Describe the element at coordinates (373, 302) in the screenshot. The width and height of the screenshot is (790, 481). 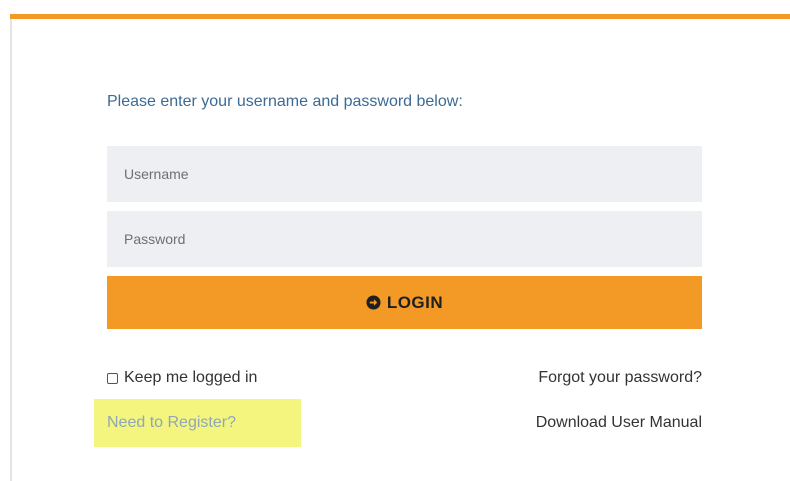
I see `arrow-circle-right-icon` at that location.